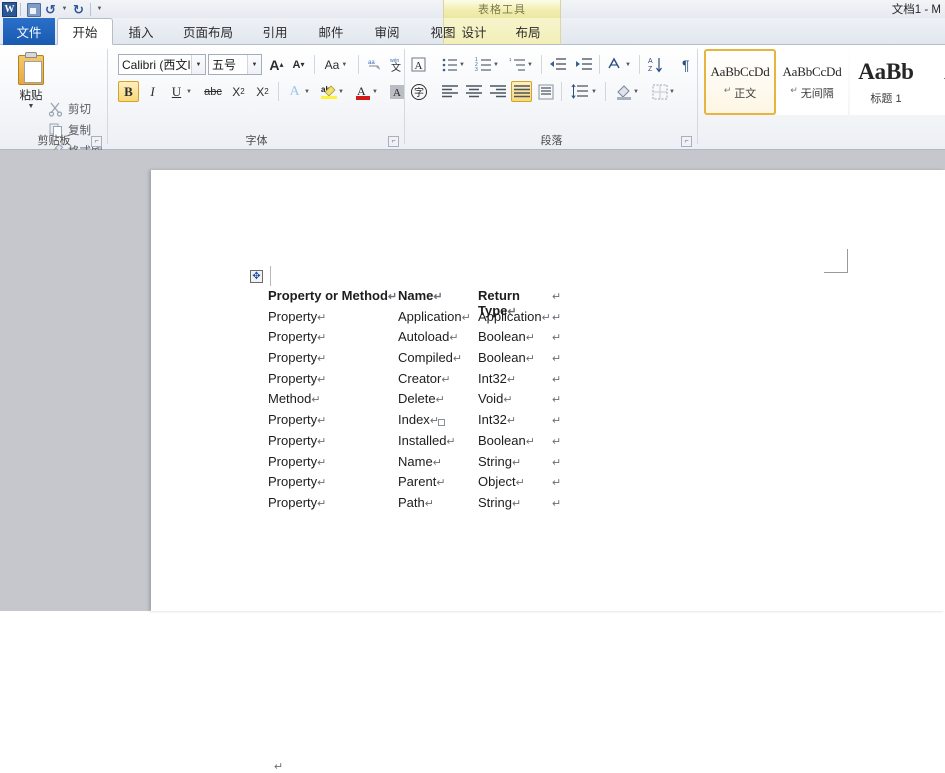  Describe the element at coordinates (189, 91) in the screenshot. I see `underline-chevron-down-icon: ▼` at that location.